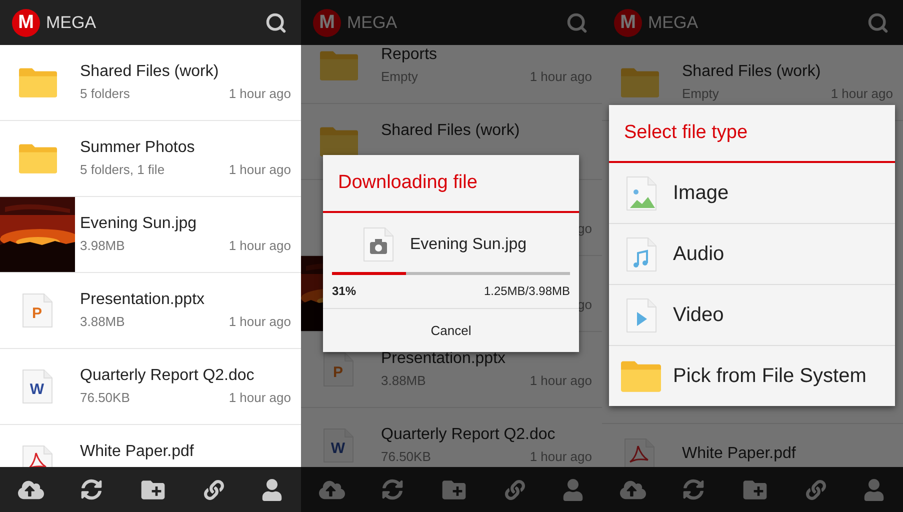 Image resolution: width=903 pixels, height=512 pixels. What do you see at coordinates (752, 376) in the screenshot?
I see `file-type-option: Pick from File System` at bounding box center [752, 376].